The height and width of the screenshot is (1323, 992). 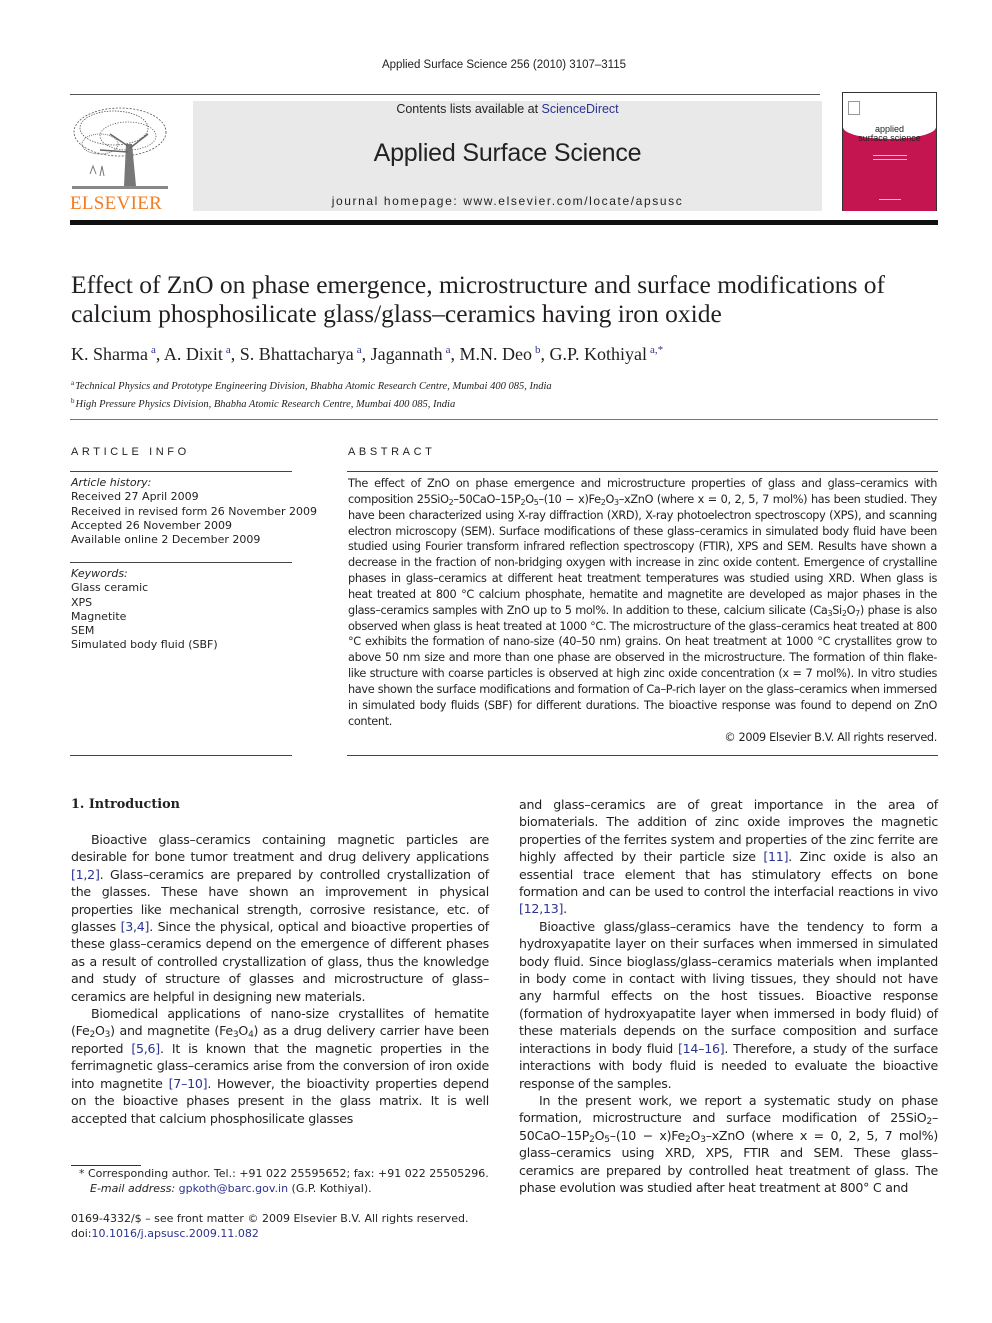 I want to click on article-info-heading: ARTICLE INFO, so click(x=130, y=452).